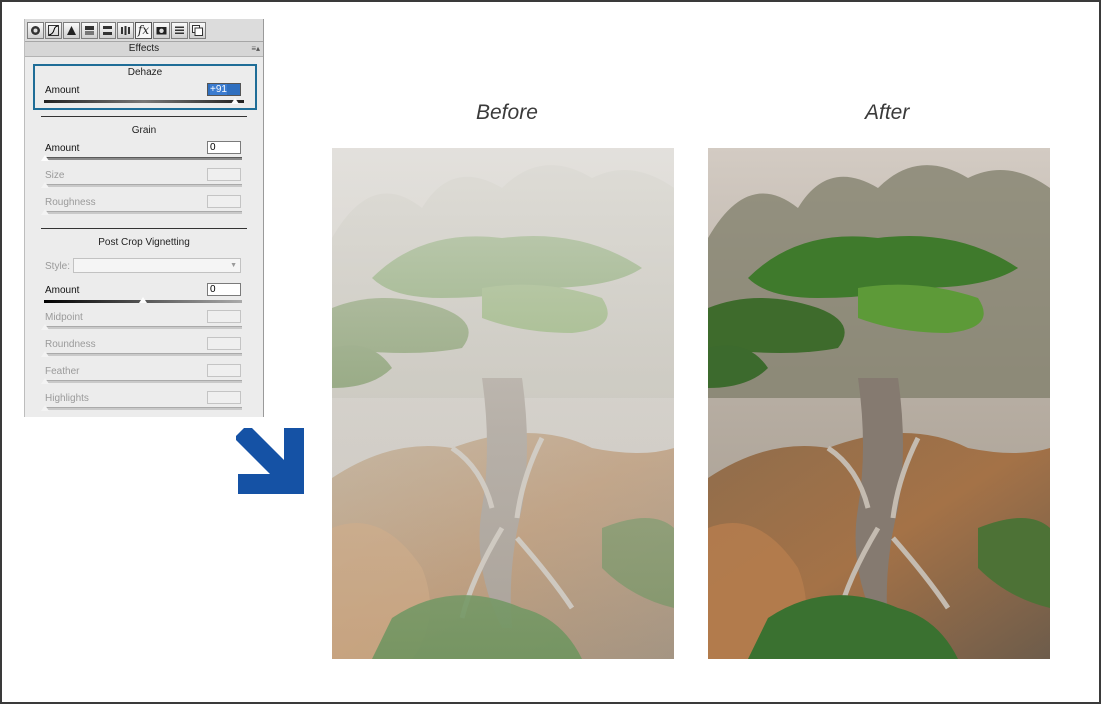  What do you see at coordinates (224, 147) in the screenshot?
I see `grain-amount-input: 0` at bounding box center [224, 147].